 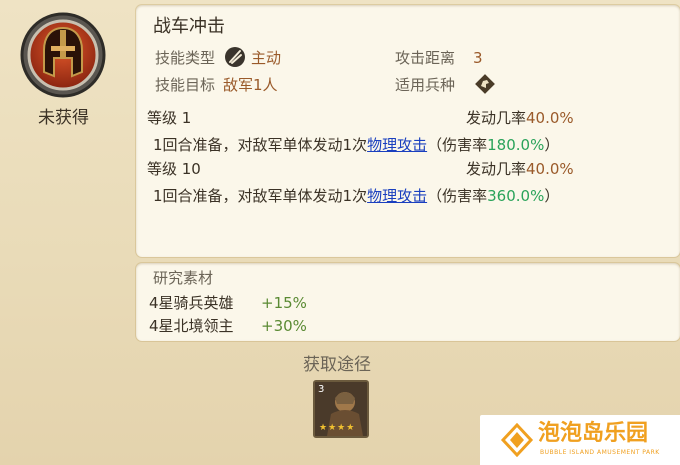 What do you see at coordinates (517, 440) in the screenshot?
I see `brand-logo-icon` at bounding box center [517, 440].